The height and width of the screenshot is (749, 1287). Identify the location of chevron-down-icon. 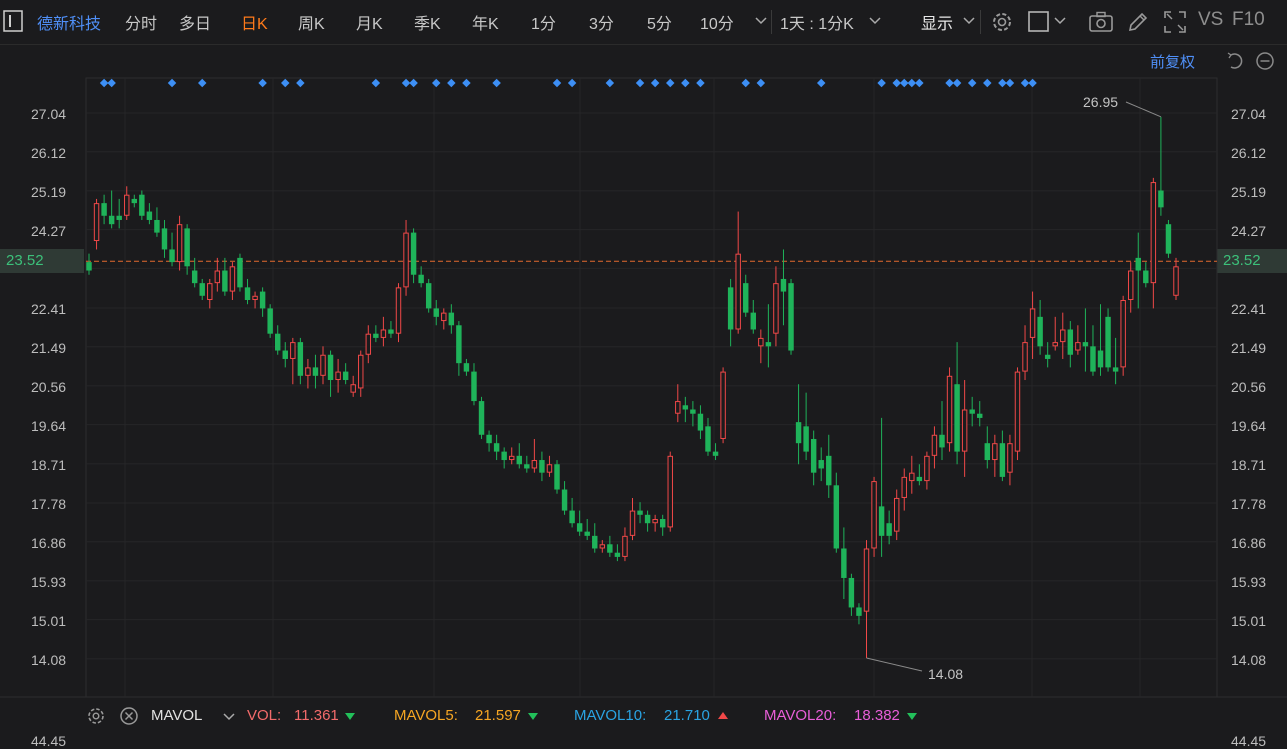
(229, 717).